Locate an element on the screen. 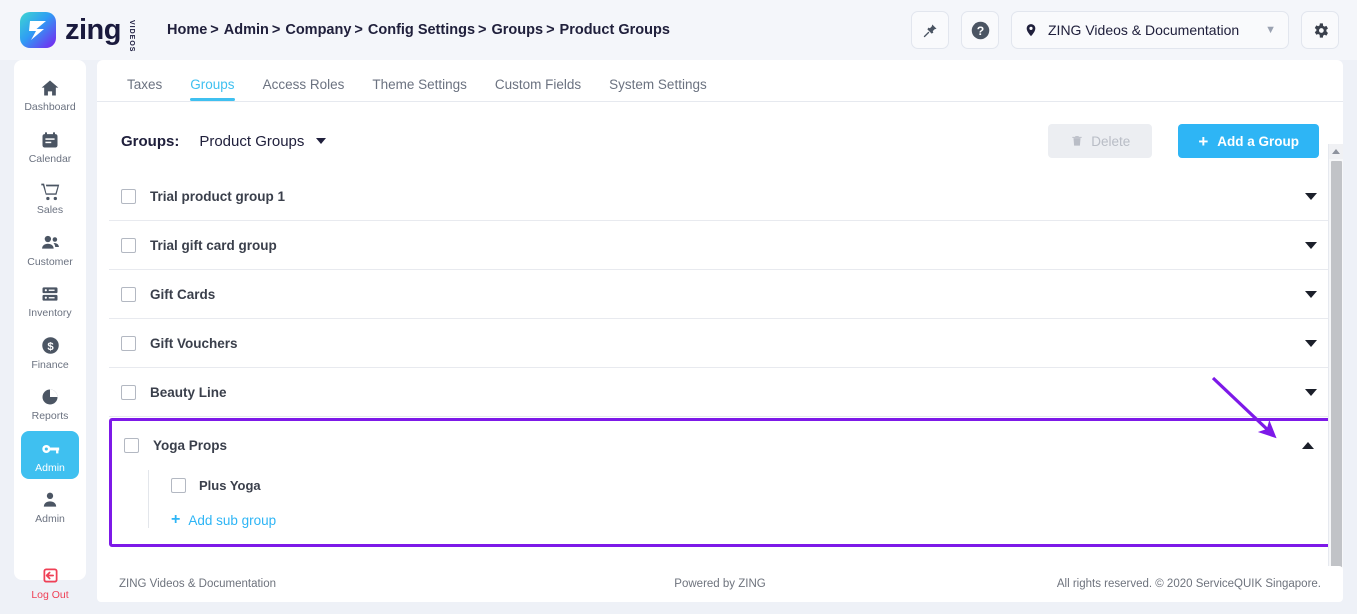  brand-subtitle: VIDEOS is located at coordinates (131, 35).